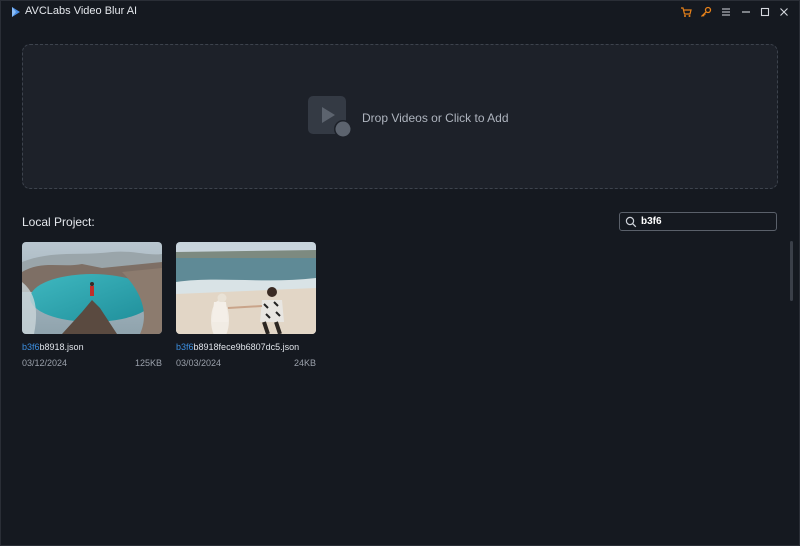 The height and width of the screenshot is (546, 800). I want to click on drop-videos-label: Drop Videos or Click to Add, so click(435, 118).